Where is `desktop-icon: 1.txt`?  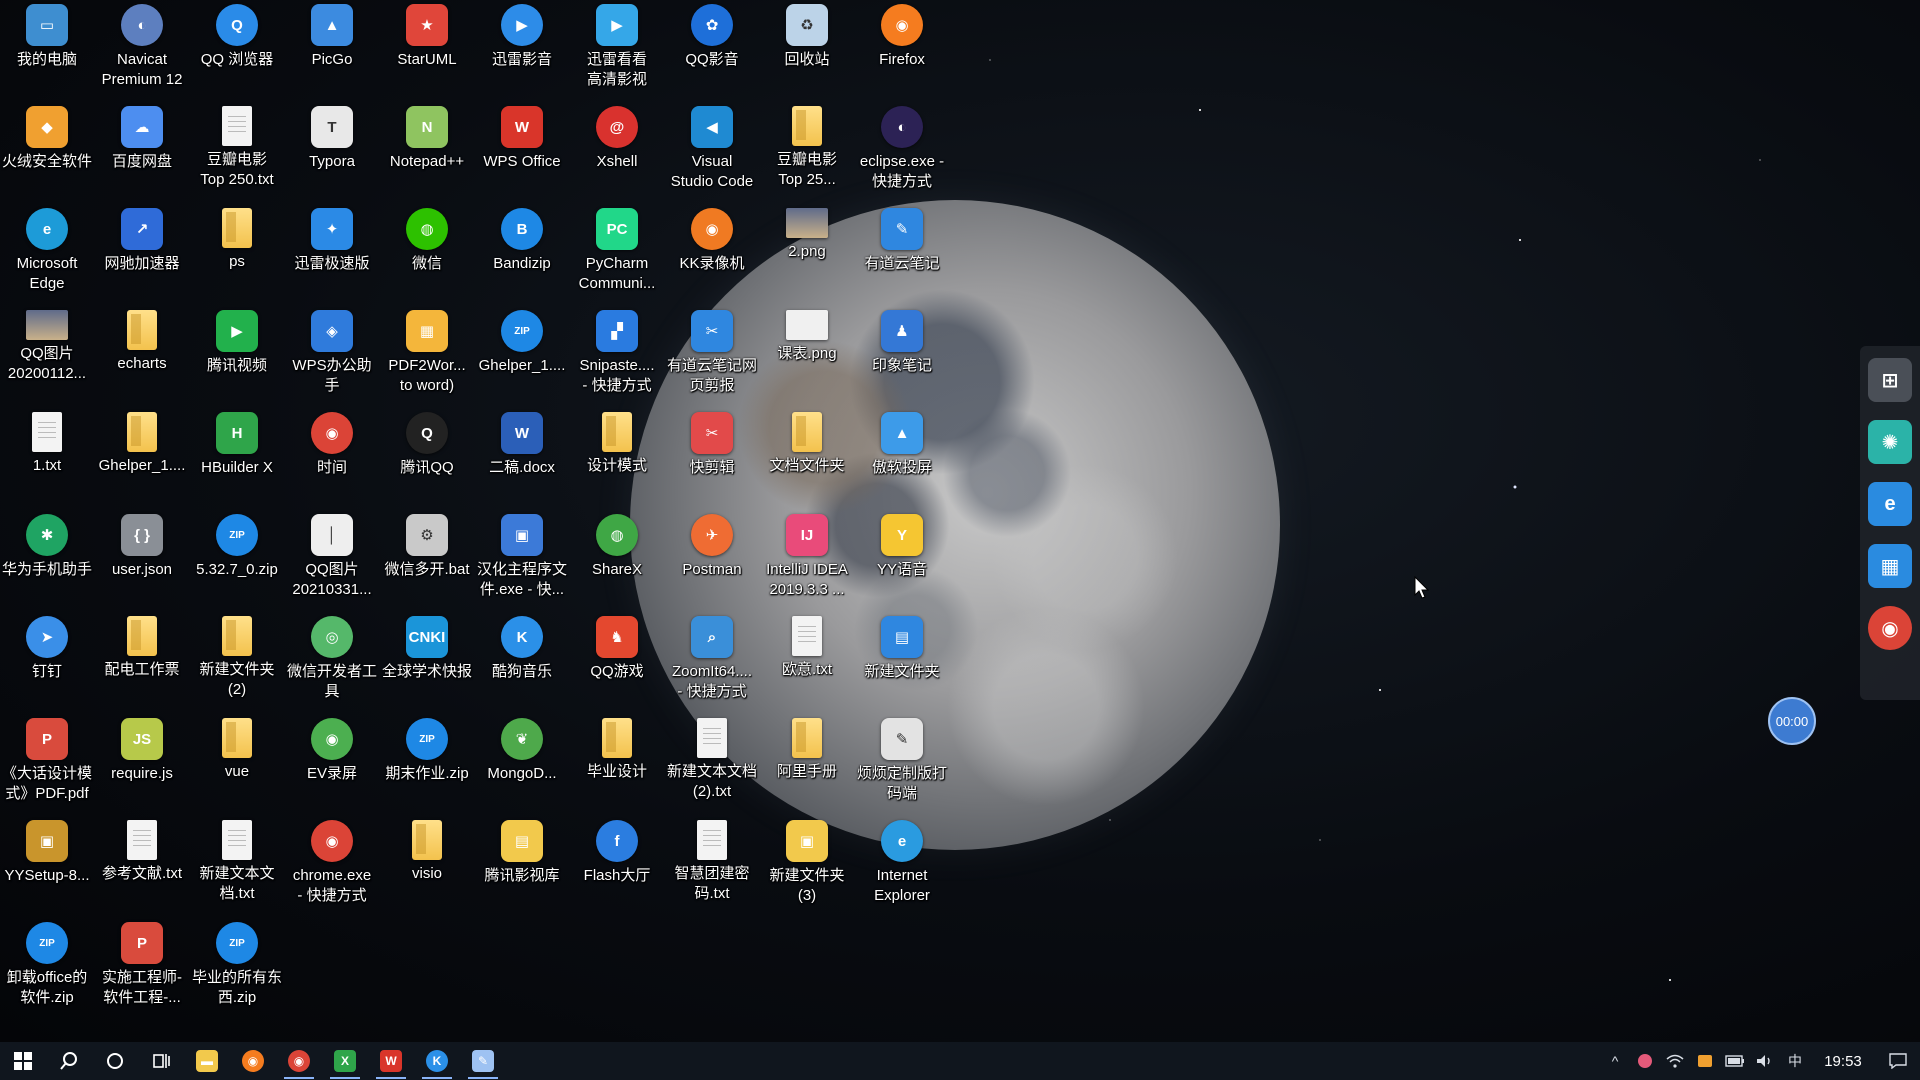 desktop-icon: 1.txt is located at coordinates (47, 458).